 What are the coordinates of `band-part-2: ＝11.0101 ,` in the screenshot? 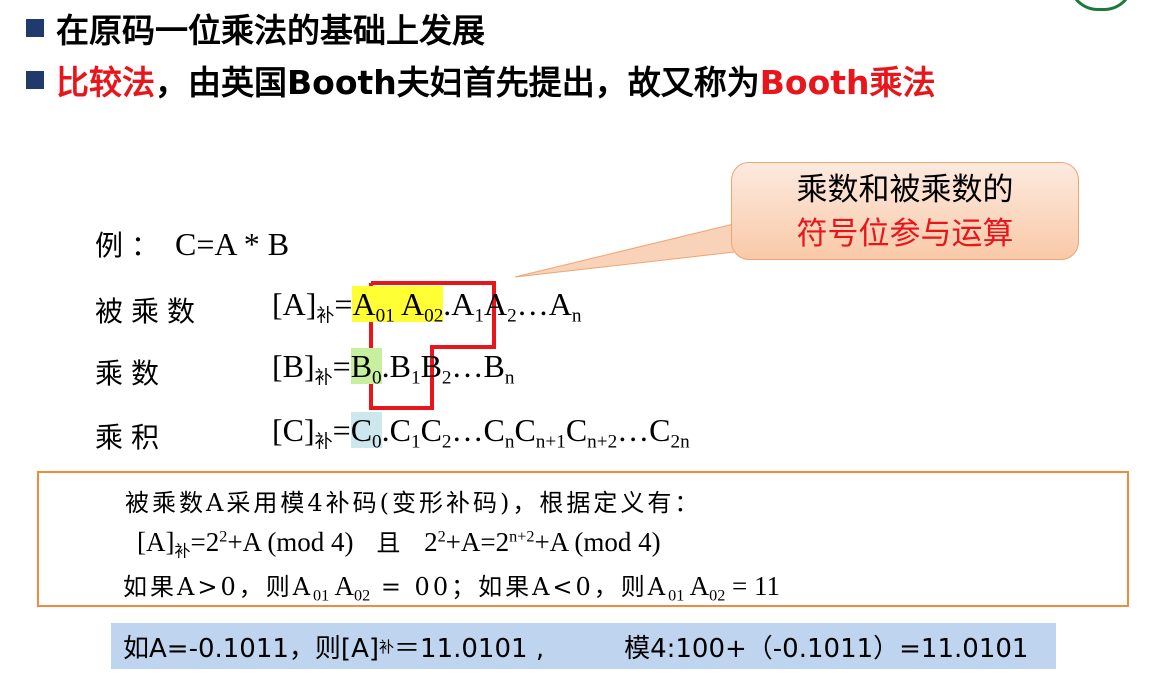 It's located at (469, 648).